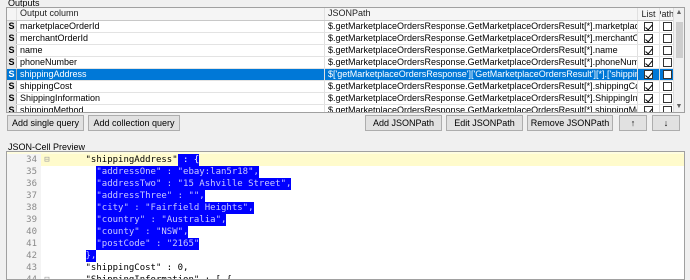 The image size is (690, 280). Describe the element at coordinates (484, 123) in the screenshot. I see `edit-jsonpath-button: Edit JSONPath` at that location.